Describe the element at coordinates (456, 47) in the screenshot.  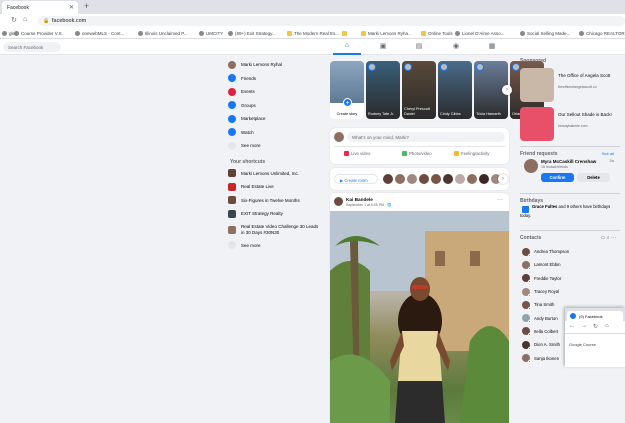
I see `groups-nav-icon: ◉` at that location.